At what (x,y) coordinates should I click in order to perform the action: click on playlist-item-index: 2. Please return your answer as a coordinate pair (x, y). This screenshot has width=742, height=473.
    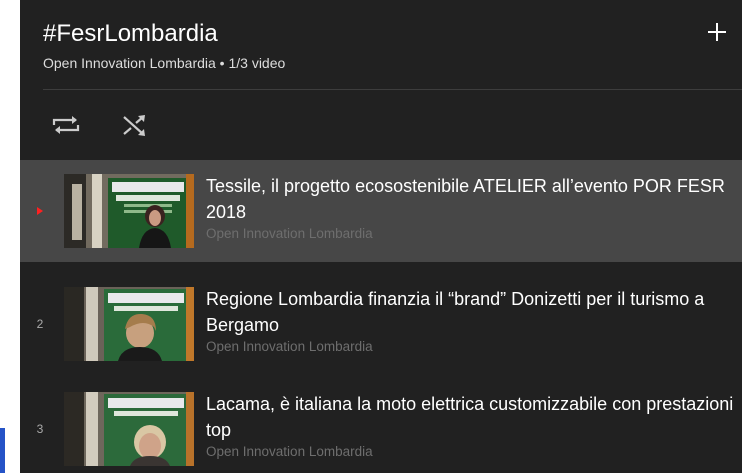
    Looking at the image, I should click on (40, 324).